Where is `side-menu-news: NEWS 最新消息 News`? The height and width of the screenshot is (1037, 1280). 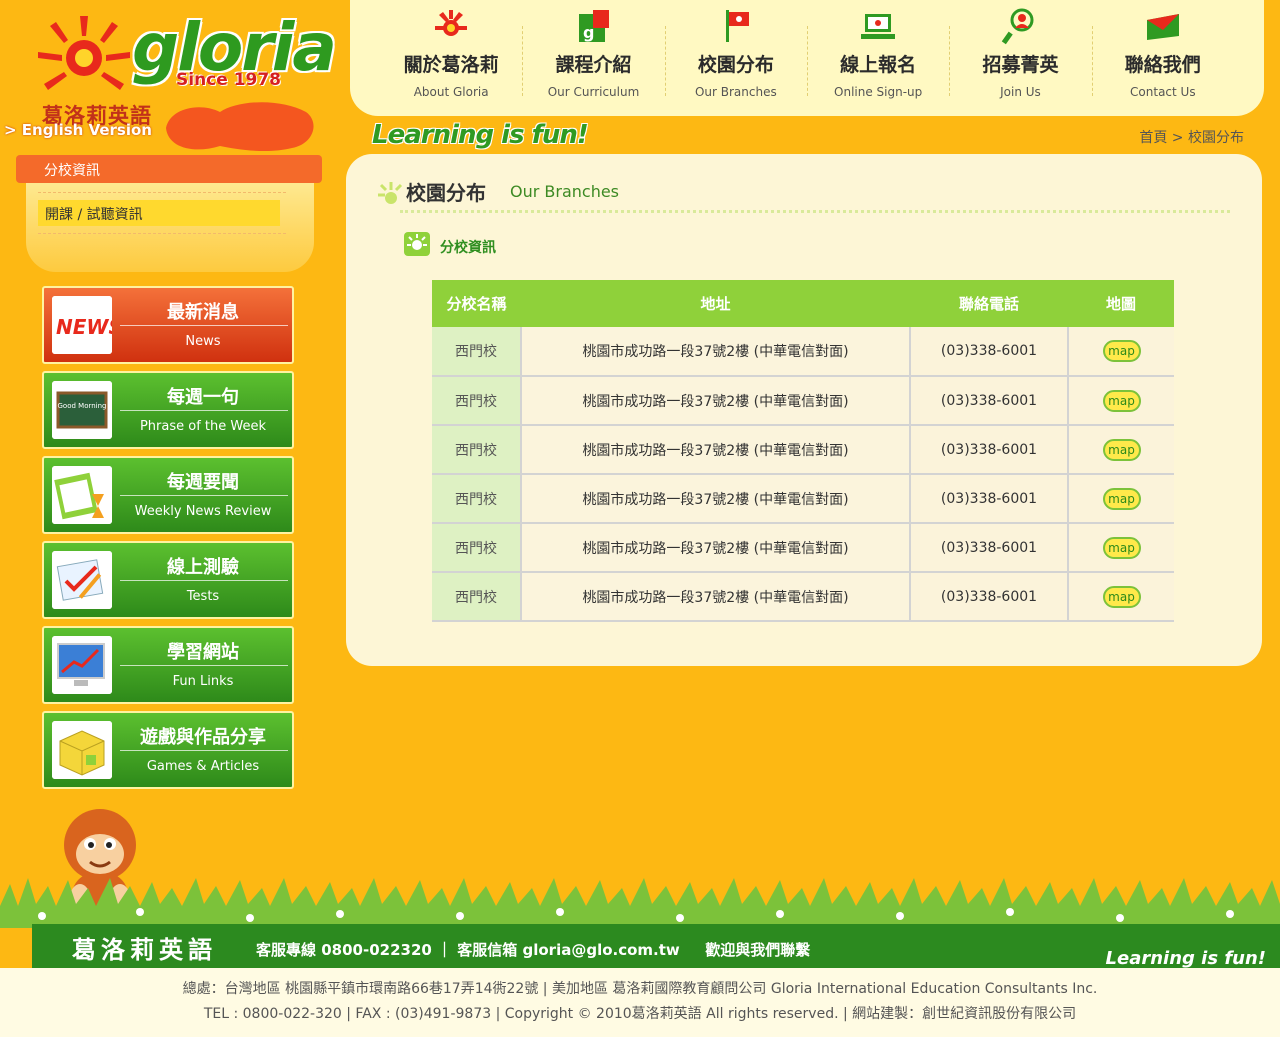 side-menu-news: NEWS 最新消息 News is located at coordinates (168, 325).